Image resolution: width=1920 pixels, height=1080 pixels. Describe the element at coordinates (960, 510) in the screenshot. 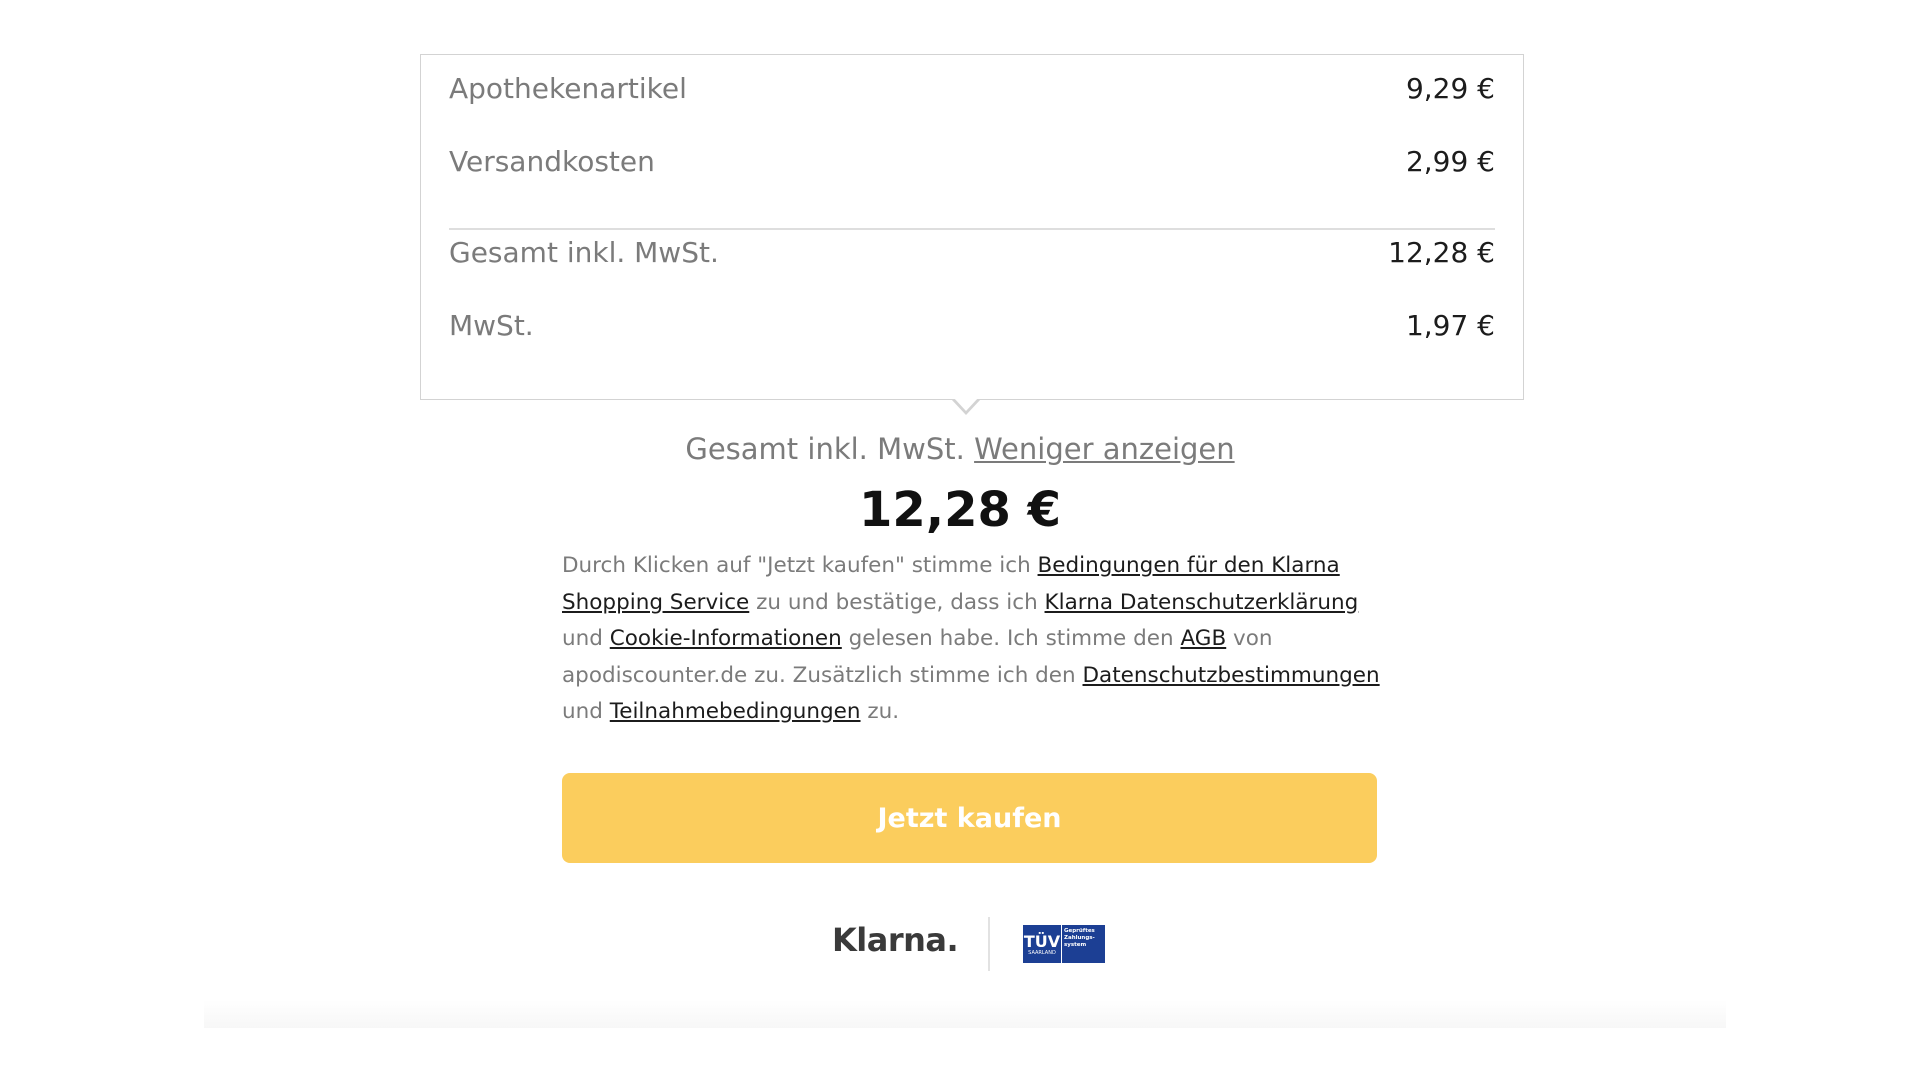

I see `total-amount: 12,28 €` at that location.